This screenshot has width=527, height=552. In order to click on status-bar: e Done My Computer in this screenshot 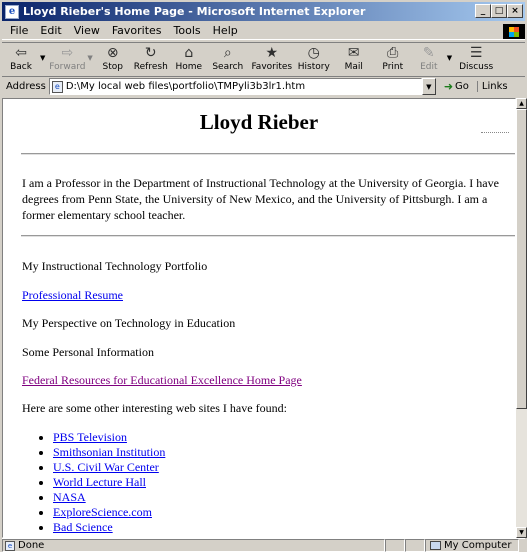, I will do `click(263, 545)`.